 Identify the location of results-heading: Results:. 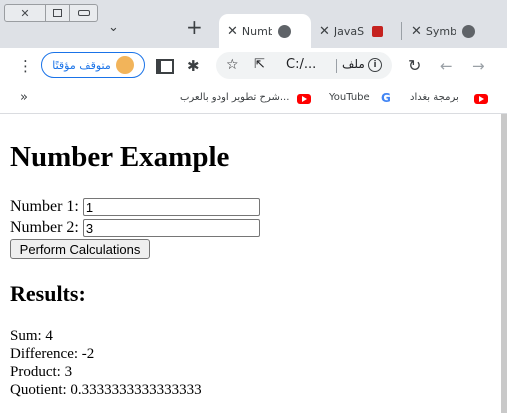
(48, 293).